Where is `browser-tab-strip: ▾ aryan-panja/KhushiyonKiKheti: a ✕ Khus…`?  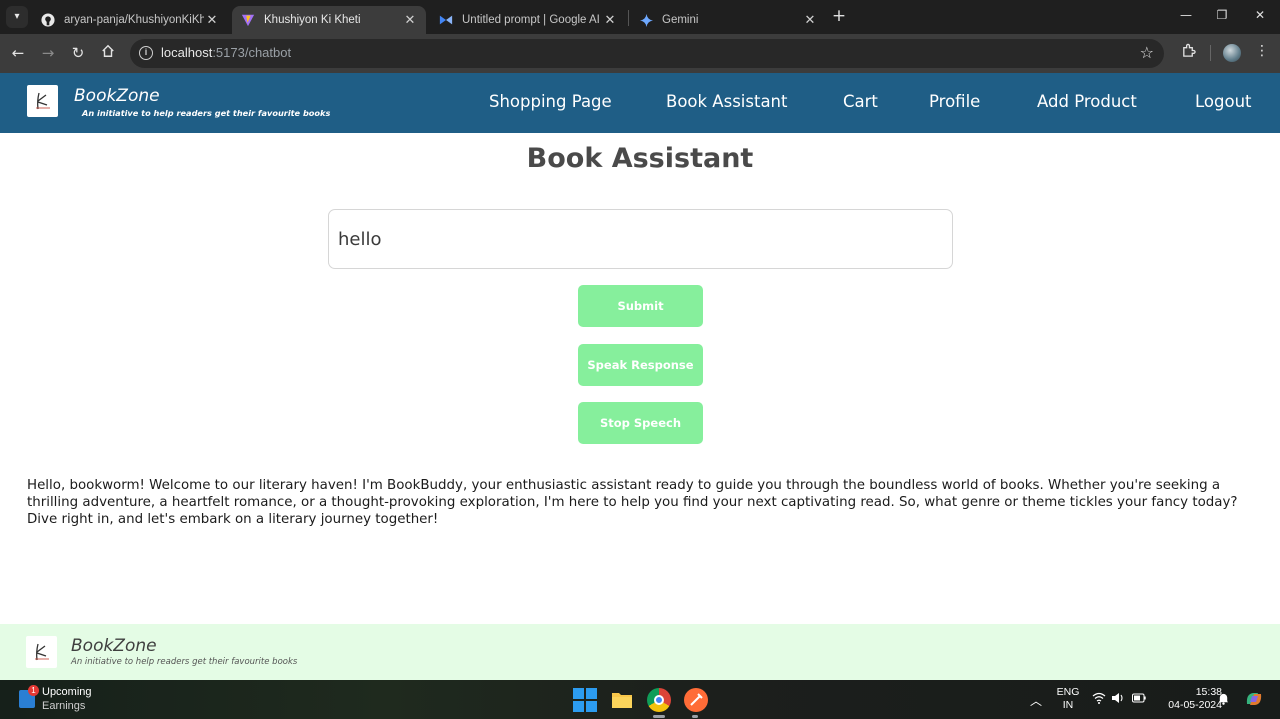 browser-tab-strip: ▾ aryan-panja/KhushiyonKiKheti: a ✕ Khus… is located at coordinates (640, 17).